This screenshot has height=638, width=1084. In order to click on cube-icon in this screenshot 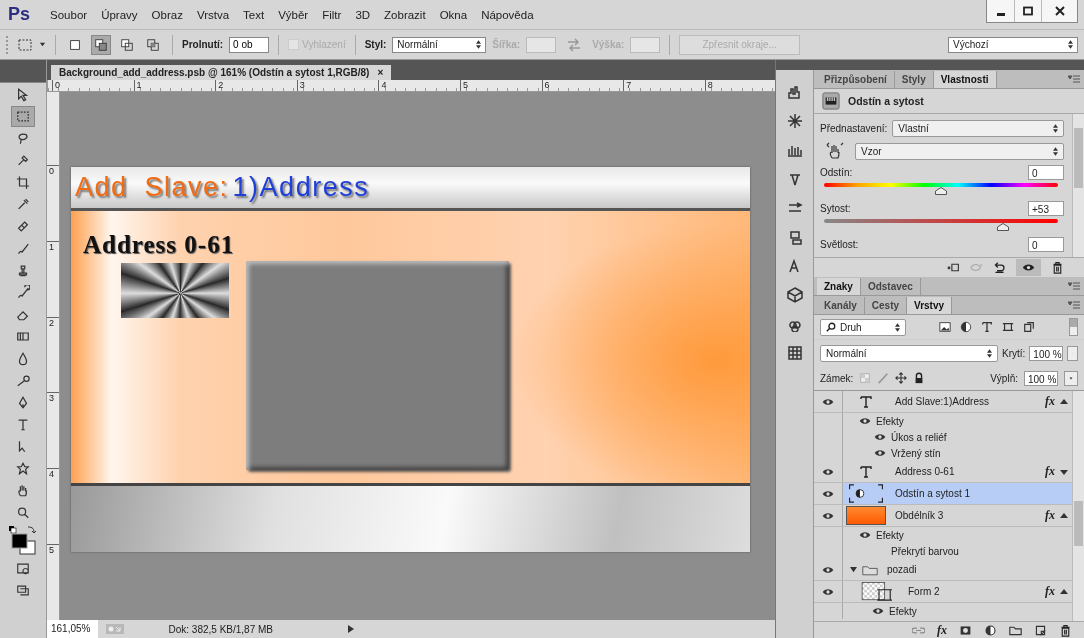, I will do `click(794, 295)`.